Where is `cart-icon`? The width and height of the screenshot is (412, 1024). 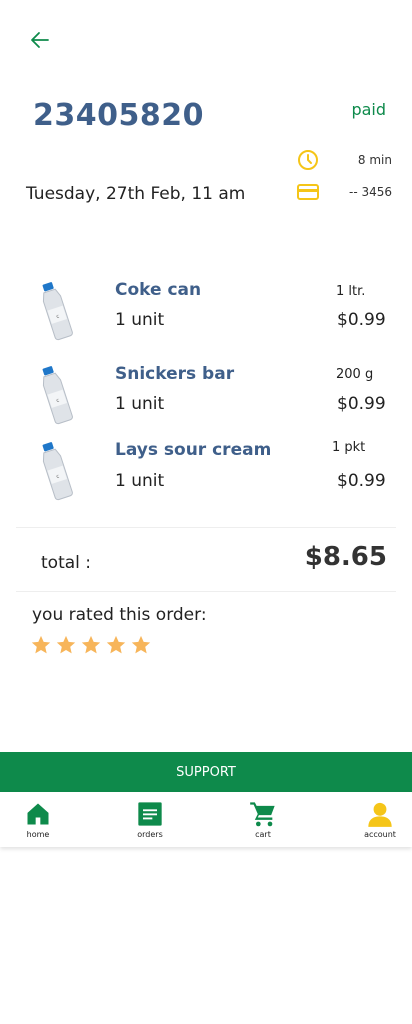
cart-icon is located at coordinates (262, 814).